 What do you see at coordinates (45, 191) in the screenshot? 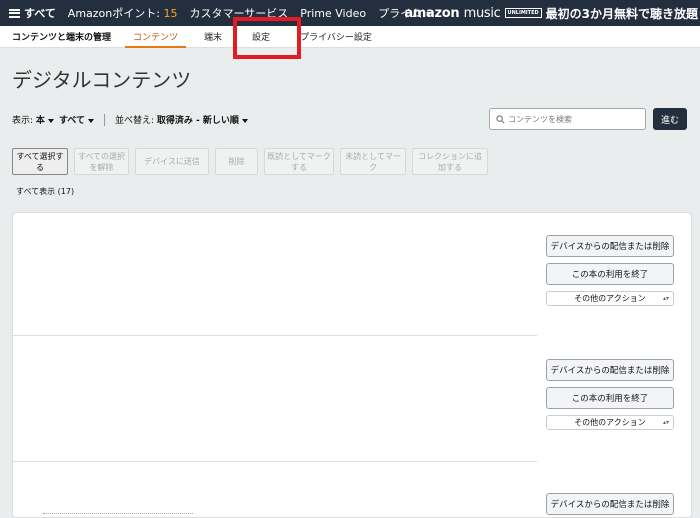
I see `result-count: すべて表示 (17)` at bounding box center [45, 191].